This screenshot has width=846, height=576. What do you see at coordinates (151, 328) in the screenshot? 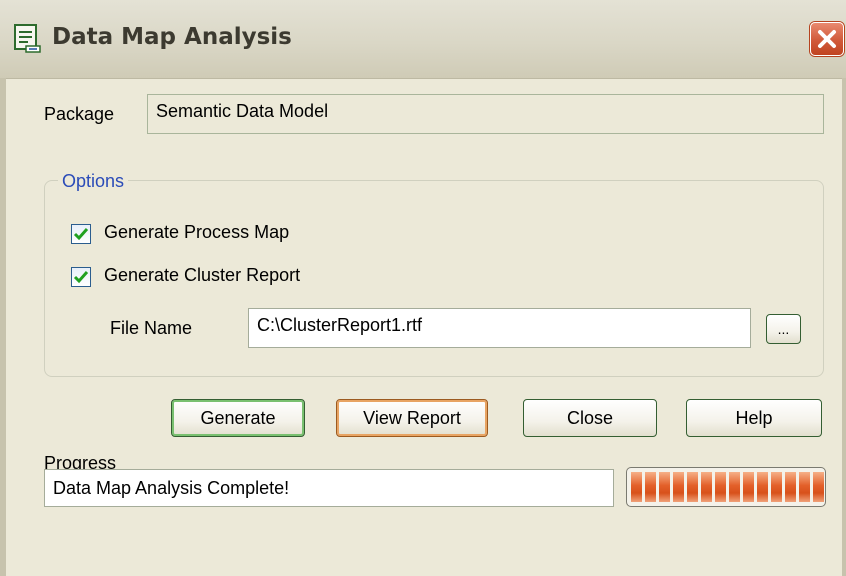
I see `file-name-label: File Name` at bounding box center [151, 328].